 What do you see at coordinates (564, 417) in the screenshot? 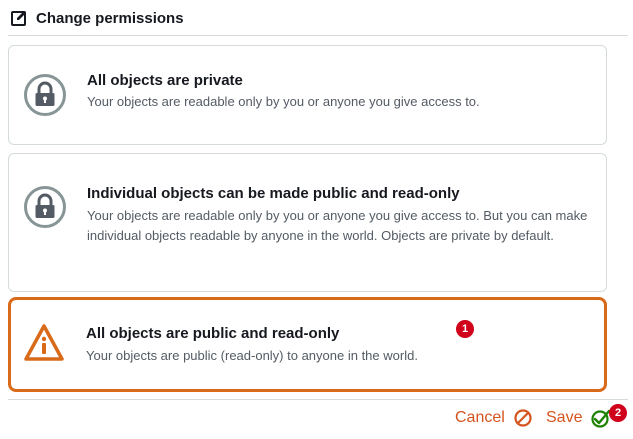
I see `save-label: Save` at bounding box center [564, 417].